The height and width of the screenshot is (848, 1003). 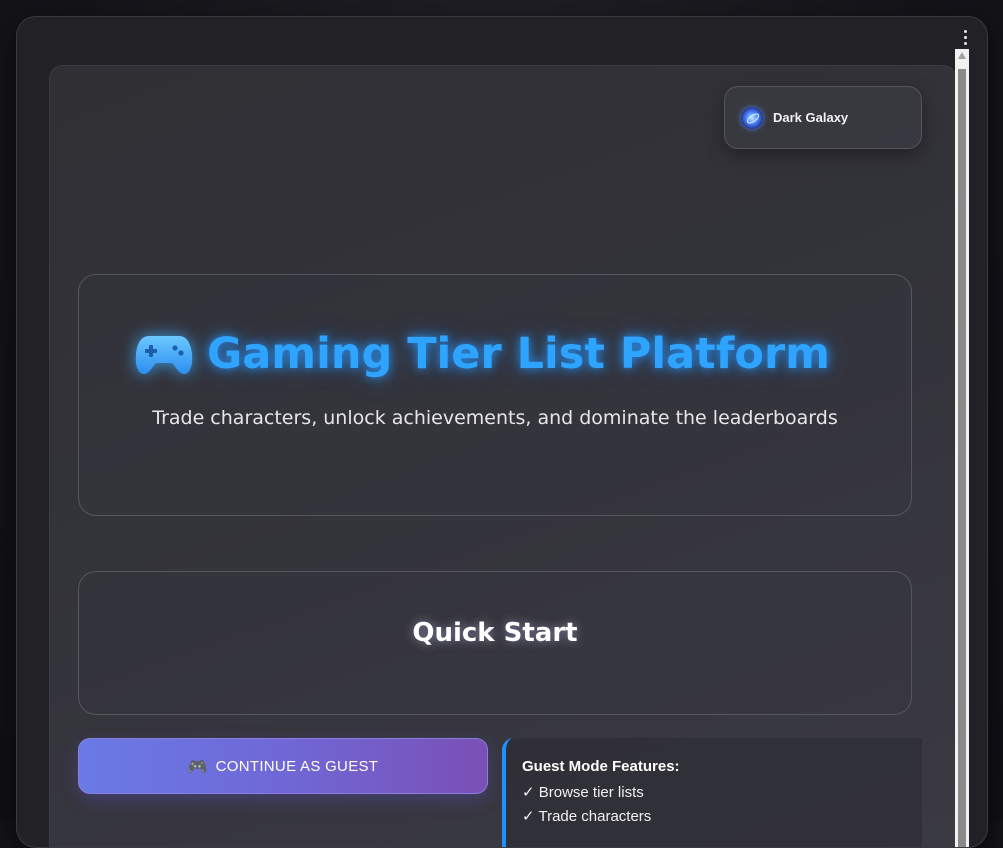 I want to click on guest-features-title: Guest Mode Features:, so click(x=601, y=766).